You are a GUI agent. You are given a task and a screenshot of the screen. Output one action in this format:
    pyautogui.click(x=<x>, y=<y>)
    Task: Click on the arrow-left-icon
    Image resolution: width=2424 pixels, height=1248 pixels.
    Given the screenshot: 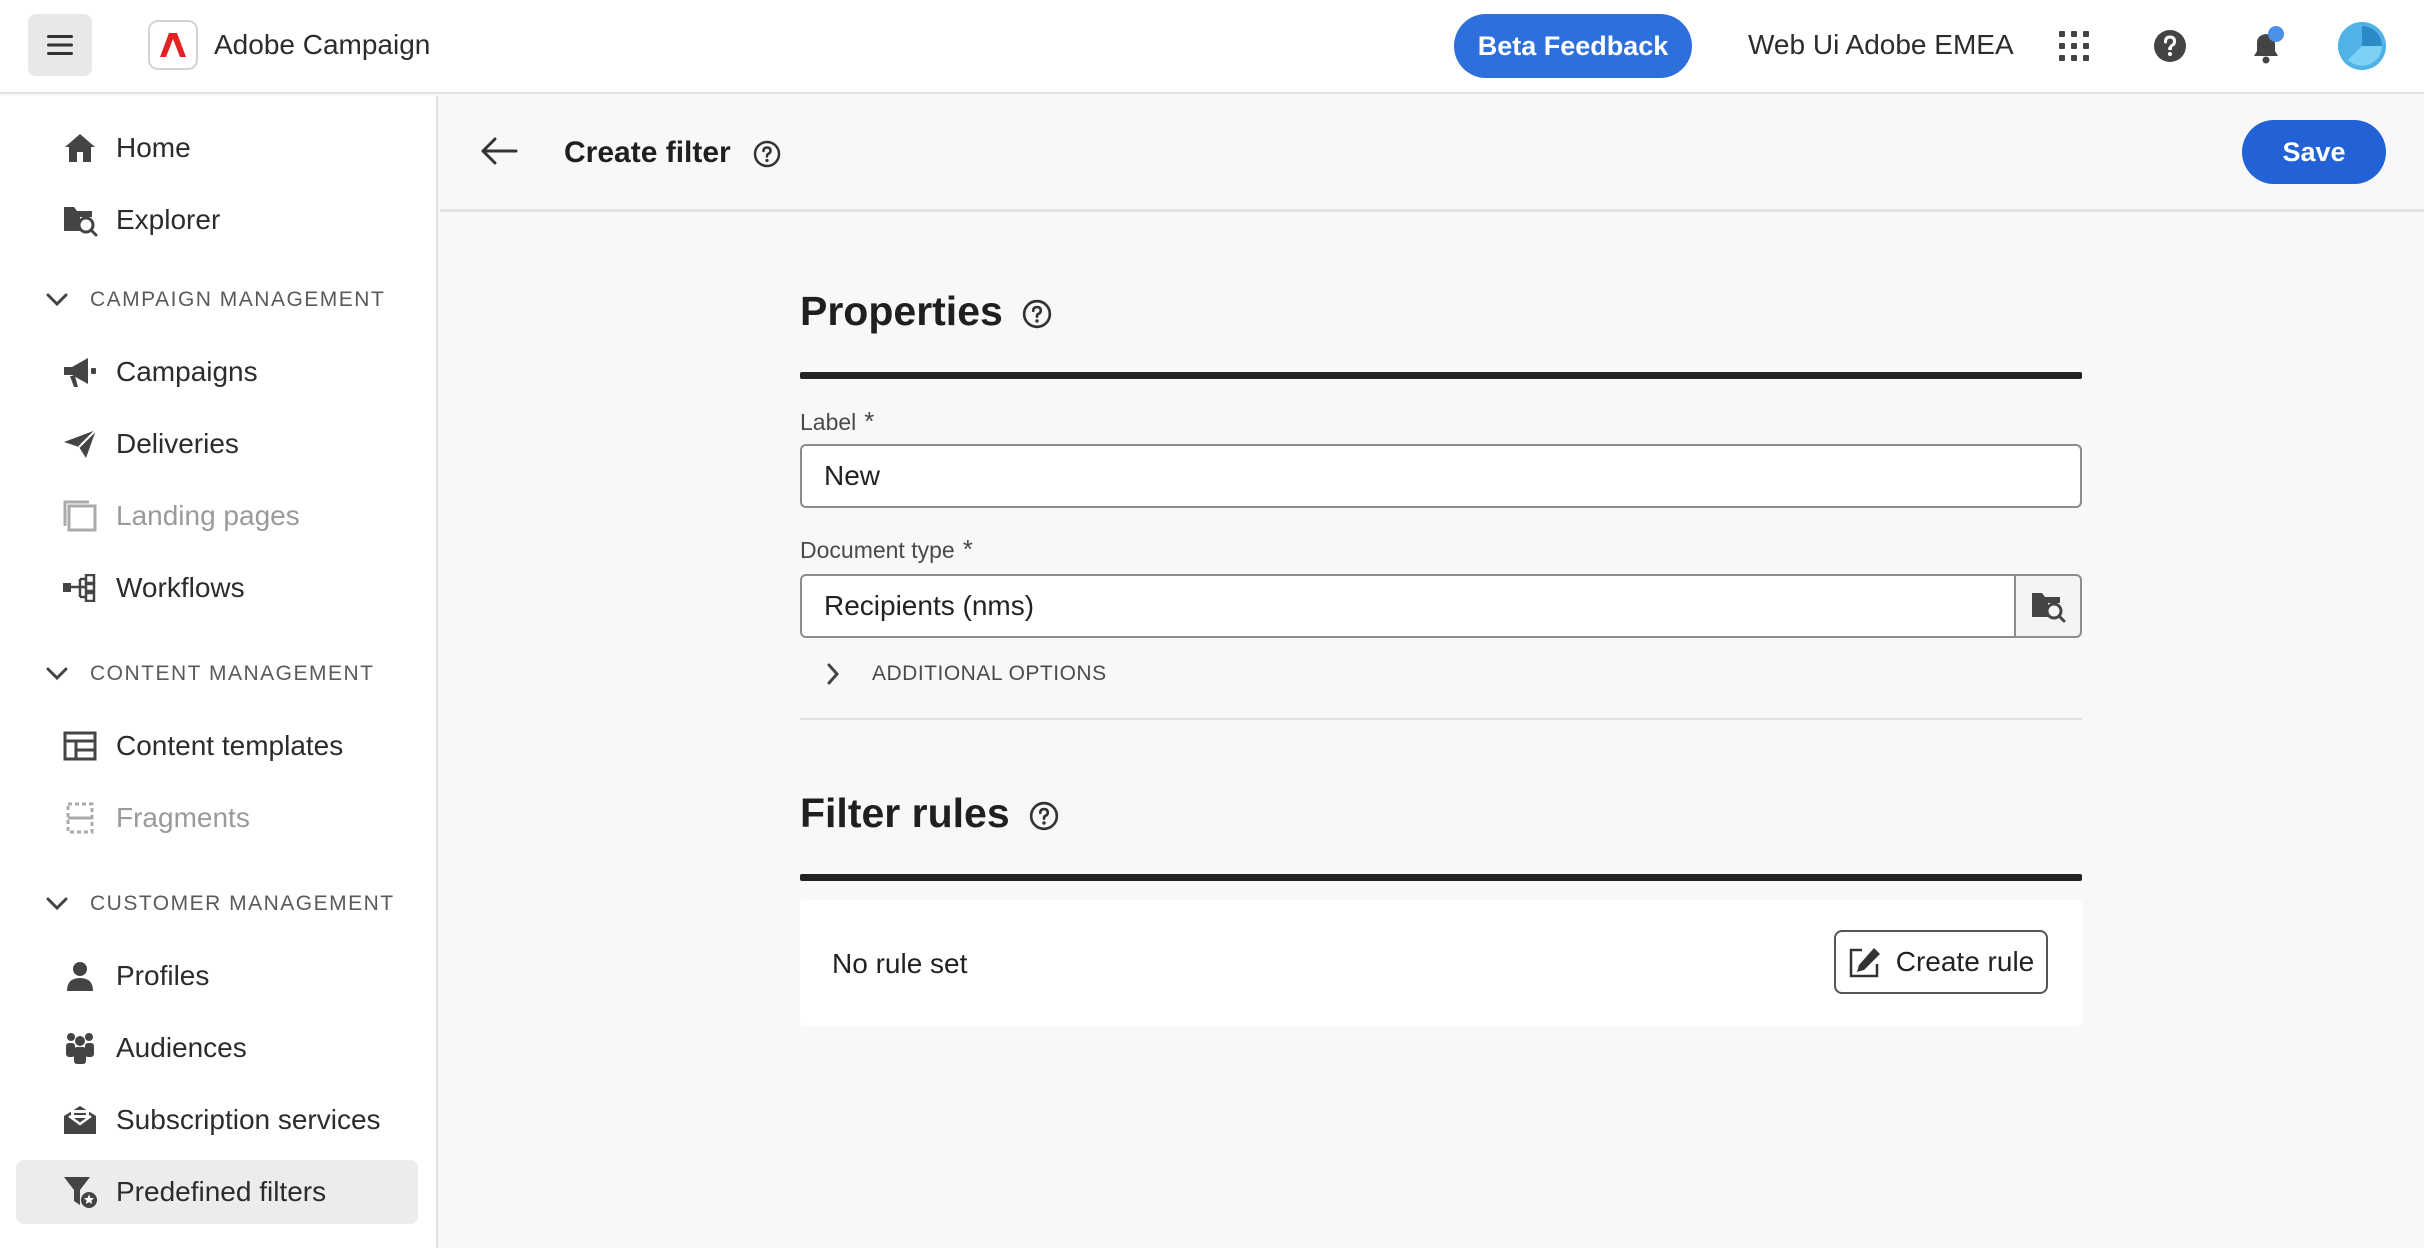 What is the action you would take?
    pyautogui.click(x=499, y=151)
    